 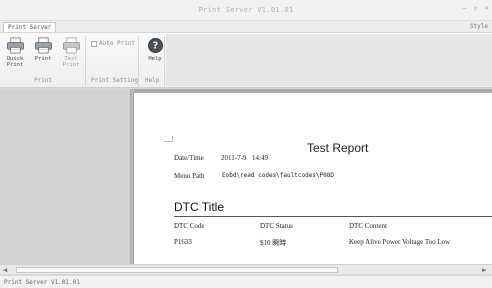 I want to click on print-button: Print, so click(x=43, y=49).